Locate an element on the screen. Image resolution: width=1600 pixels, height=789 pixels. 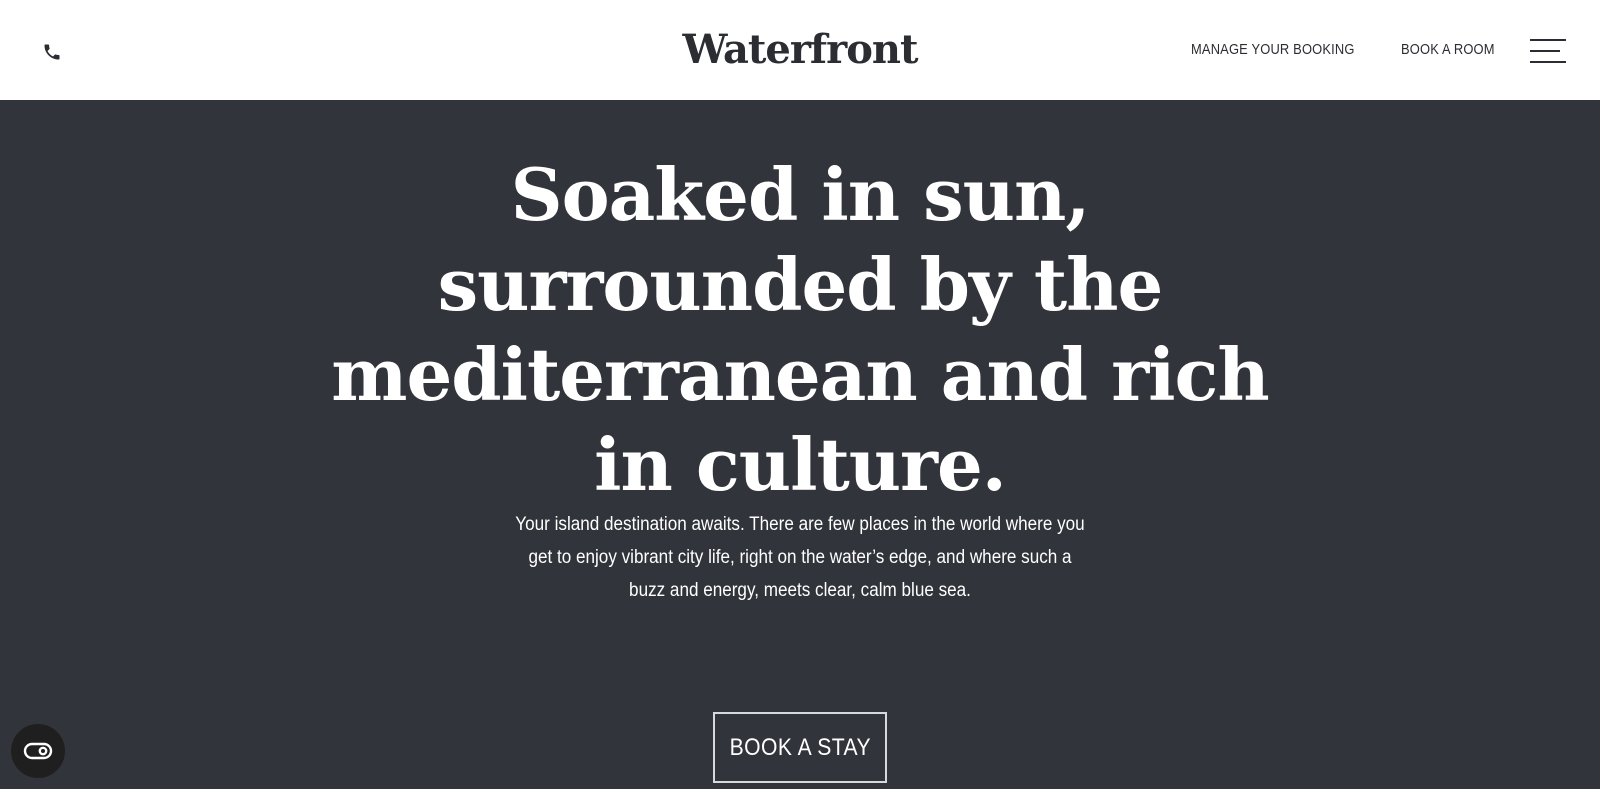
book-a-stay-label: BOOK A STAY is located at coordinates (800, 747).